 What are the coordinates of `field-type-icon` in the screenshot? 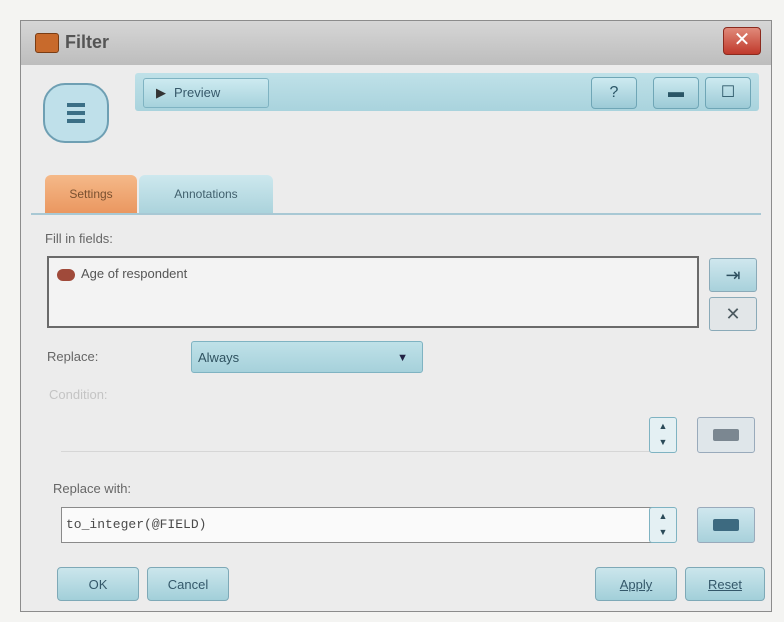 It's located at (66, 274).